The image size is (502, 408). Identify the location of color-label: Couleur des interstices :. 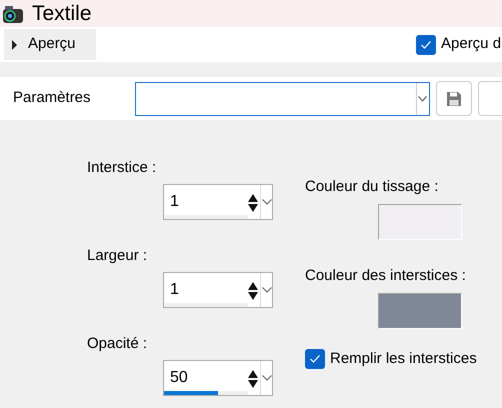
(386, 276).